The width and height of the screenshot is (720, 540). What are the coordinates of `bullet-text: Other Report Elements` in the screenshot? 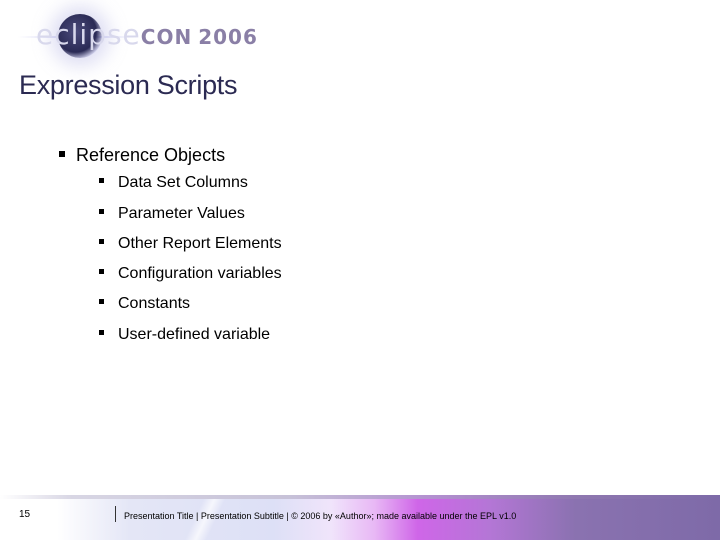 It's located at (200, 243).